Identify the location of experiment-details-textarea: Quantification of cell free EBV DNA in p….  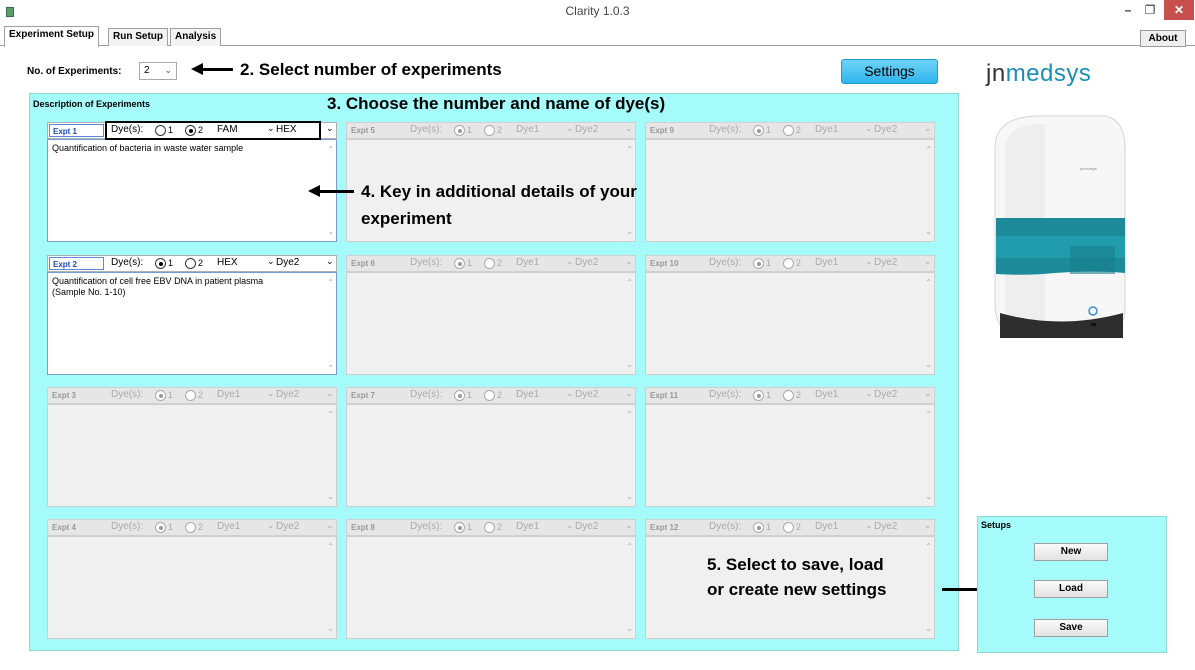
(192, 323).